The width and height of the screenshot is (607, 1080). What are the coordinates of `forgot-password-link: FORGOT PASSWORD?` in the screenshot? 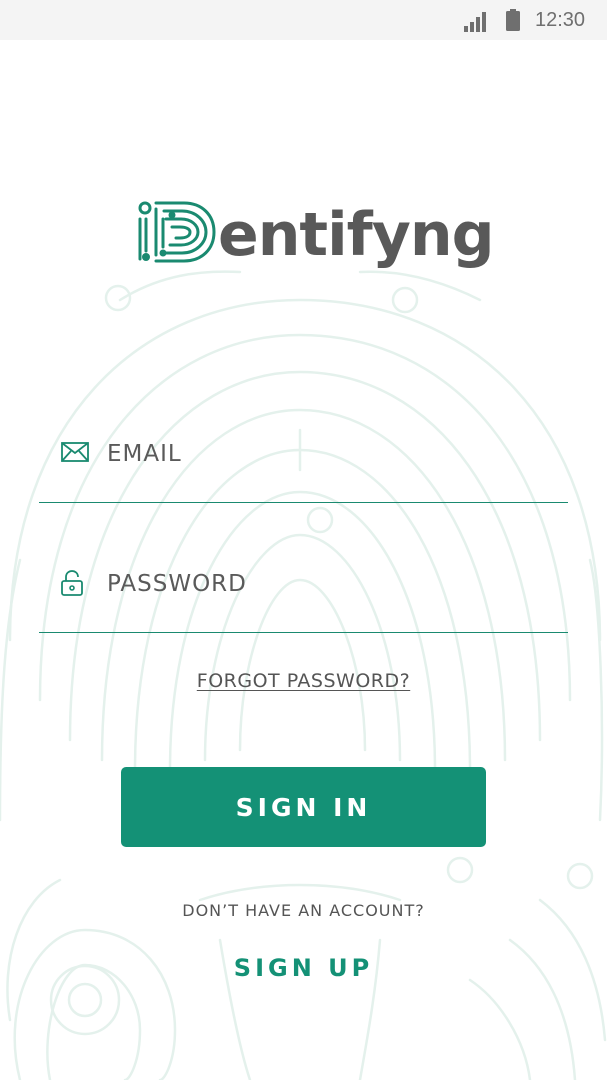 It's located at (303, 681).